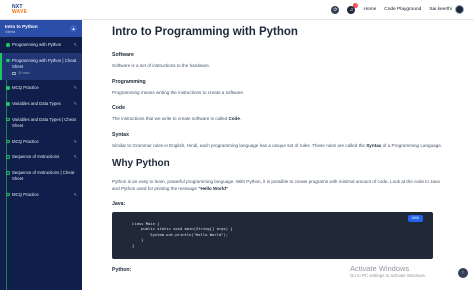  I want to click on refresh-icon: ⟳, so click(335, 9).